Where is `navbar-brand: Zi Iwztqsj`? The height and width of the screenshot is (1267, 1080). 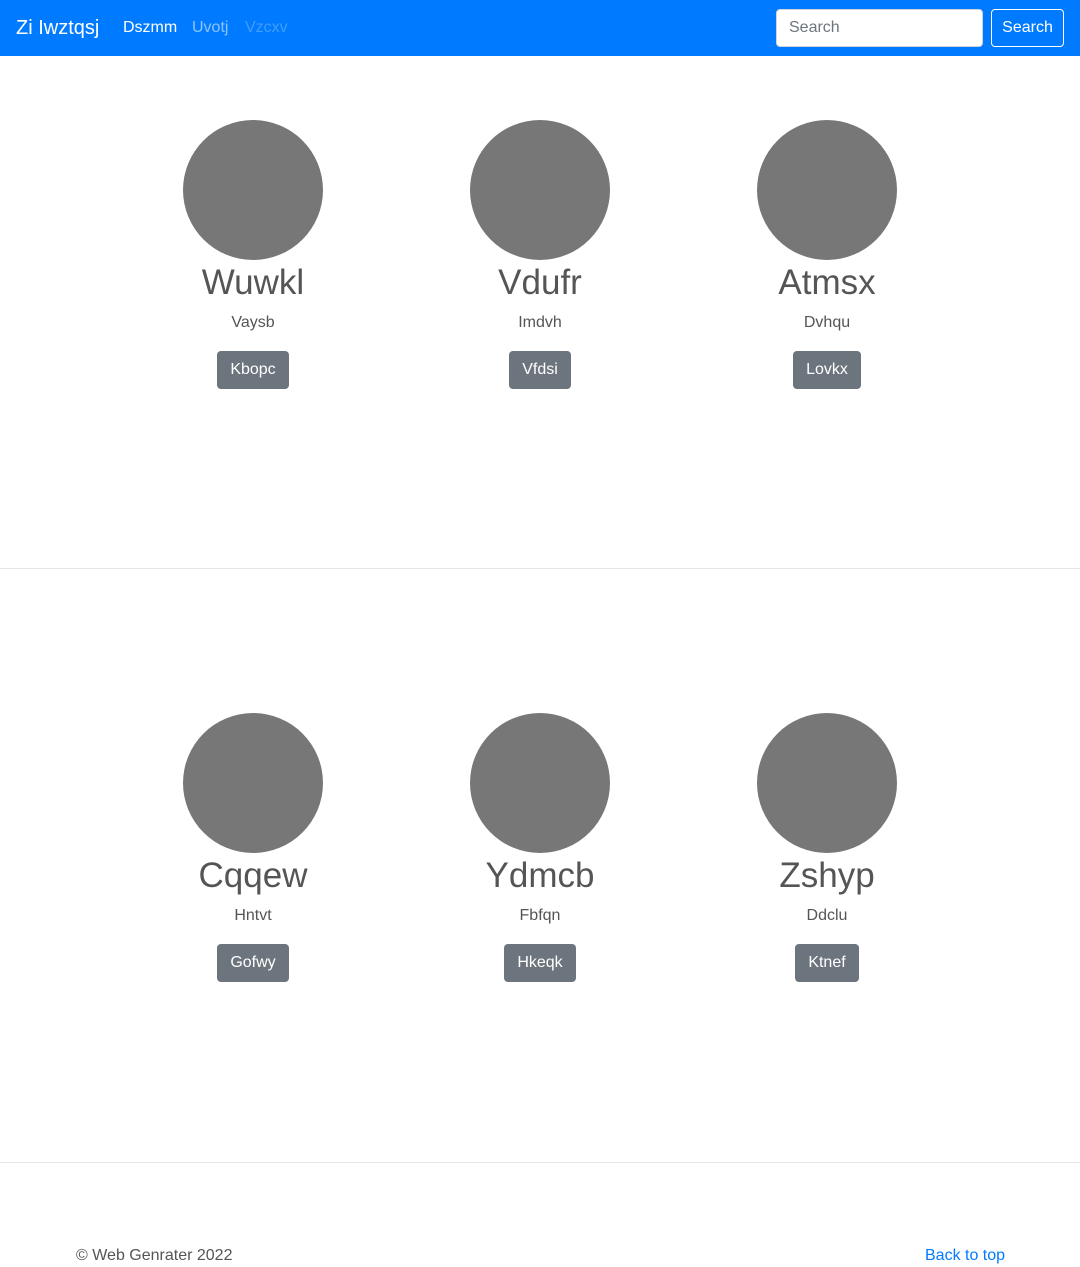
navbar-brand: Zi Iwztqsj is located at coordinates (57, 28).